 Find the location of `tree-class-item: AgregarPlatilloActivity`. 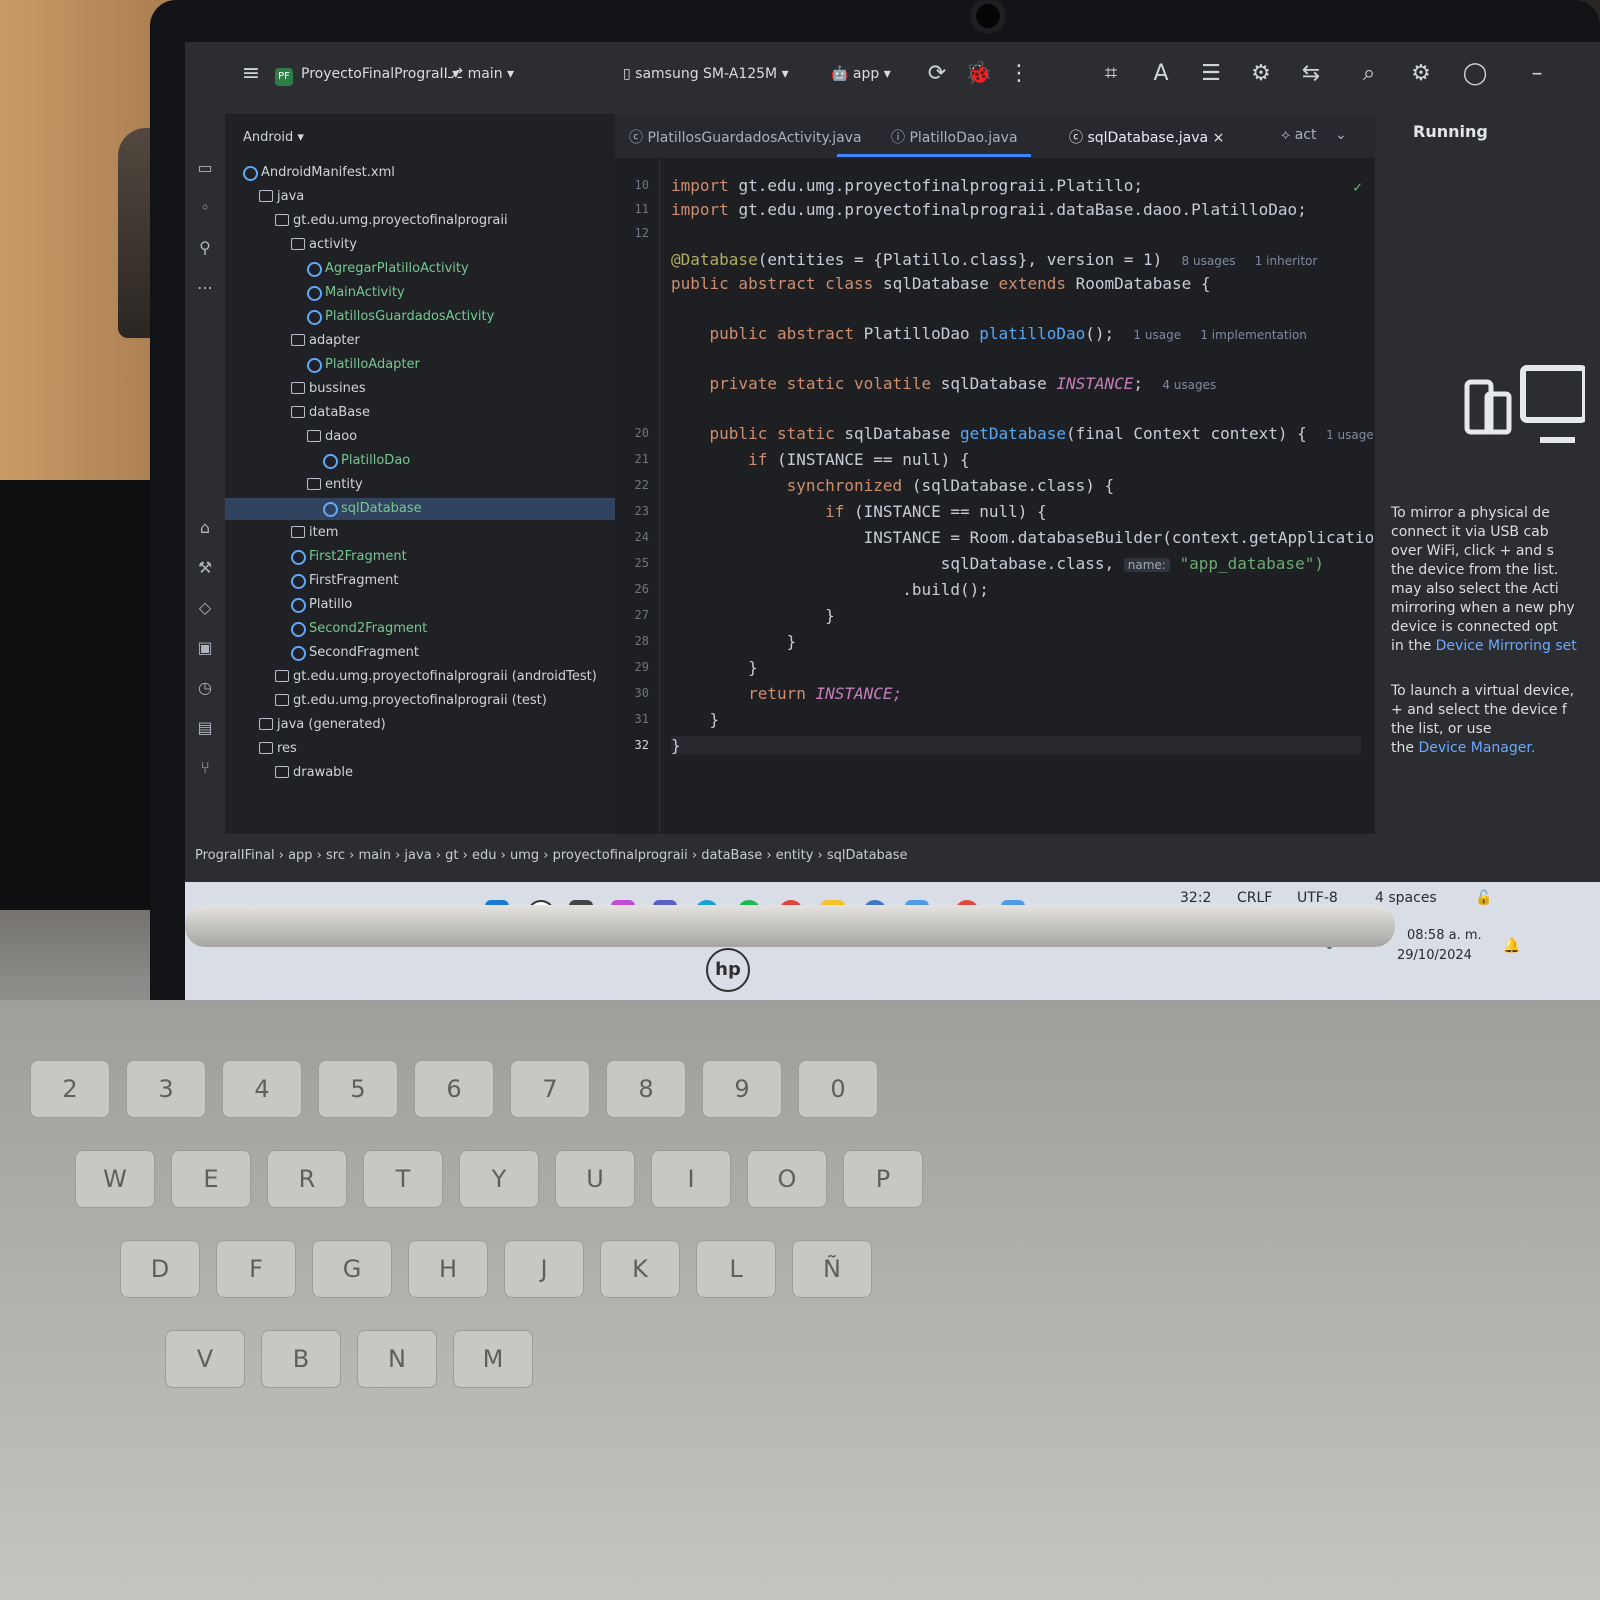

tree-class-item: AgregarPlatilloActivity is located at coordinates (420, 269).